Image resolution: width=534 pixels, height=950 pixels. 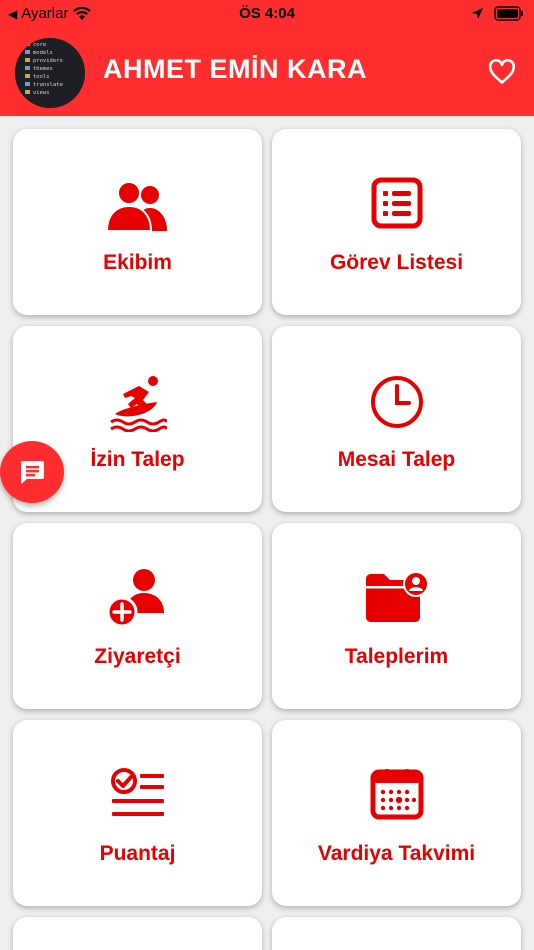 What do you see at coordinates (43, 53) in the screenshot?
I see `avatar-file-label: models` at bounding box center [43, 53].